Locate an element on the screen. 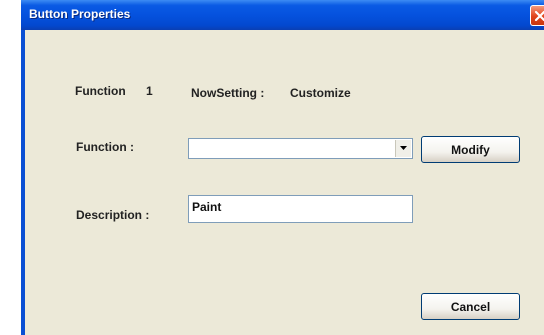  close-button is located at coordinates (537, 15).